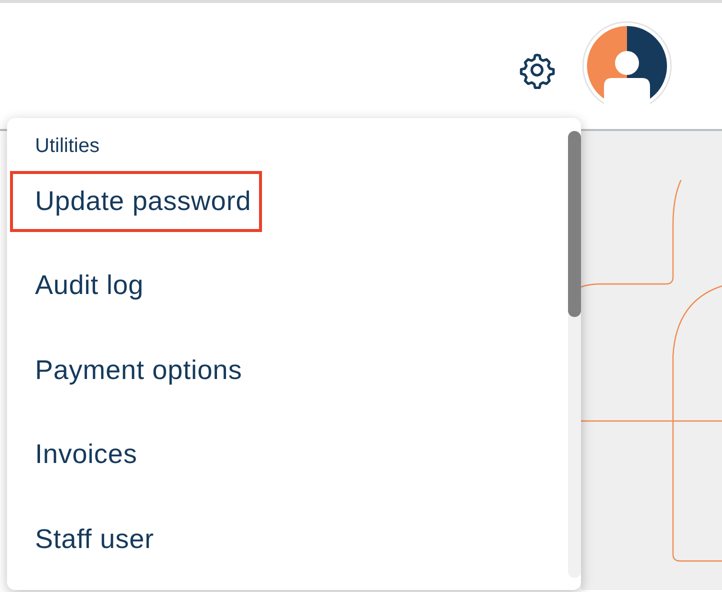  Describe the element at coordinates (132, 371) in the screenshot. I see `menu-item: Payment options` at that location.